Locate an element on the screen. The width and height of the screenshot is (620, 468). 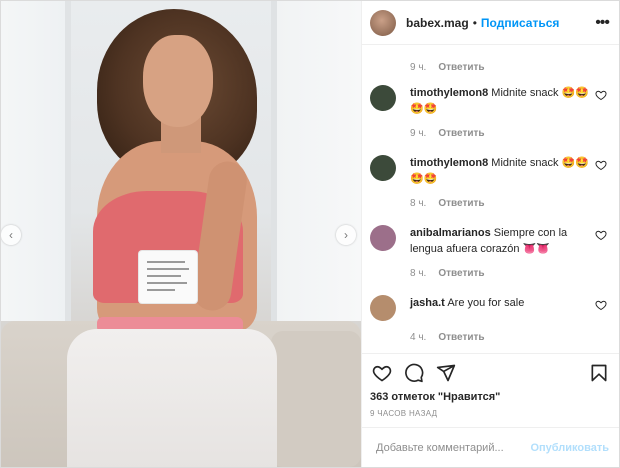
comment-item: jasha.t Are you for sale is located at coordinates (489, 308).